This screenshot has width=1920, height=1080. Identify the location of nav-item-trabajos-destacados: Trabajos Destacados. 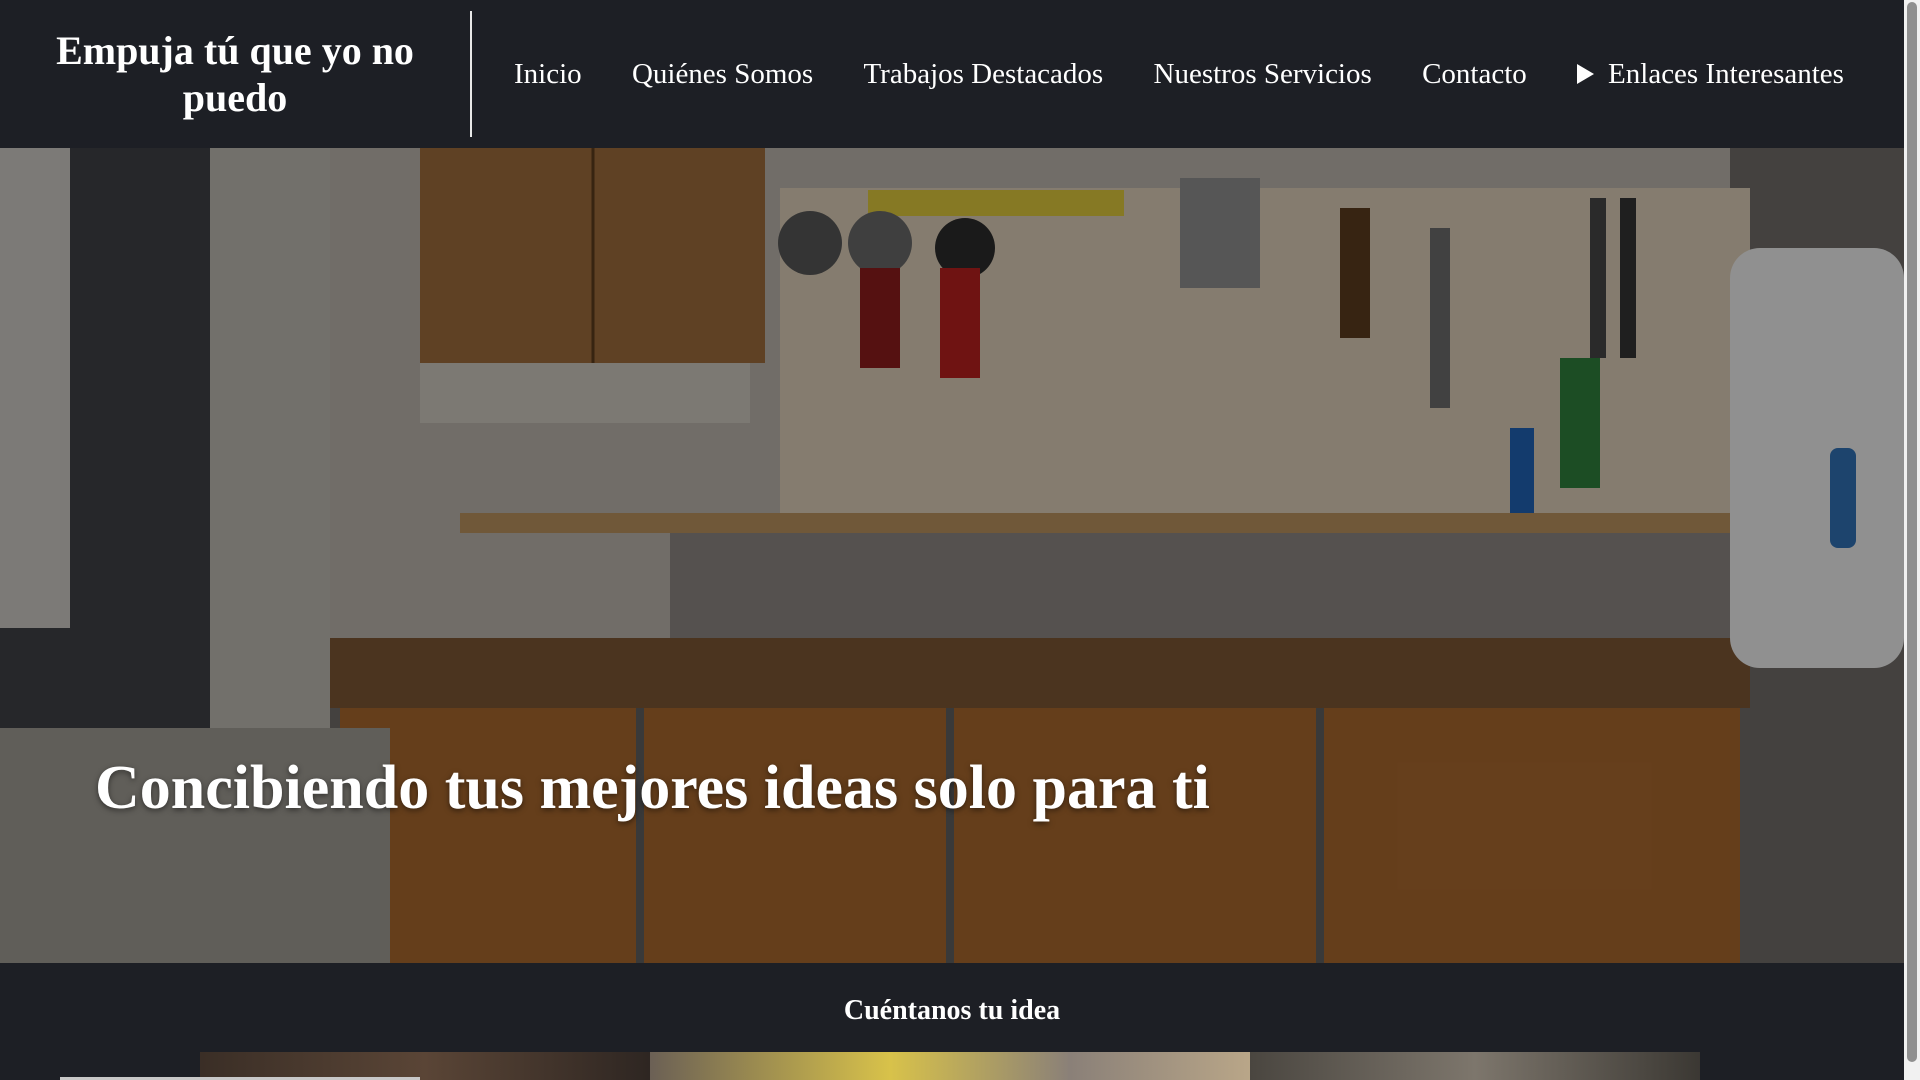
(983, 74).